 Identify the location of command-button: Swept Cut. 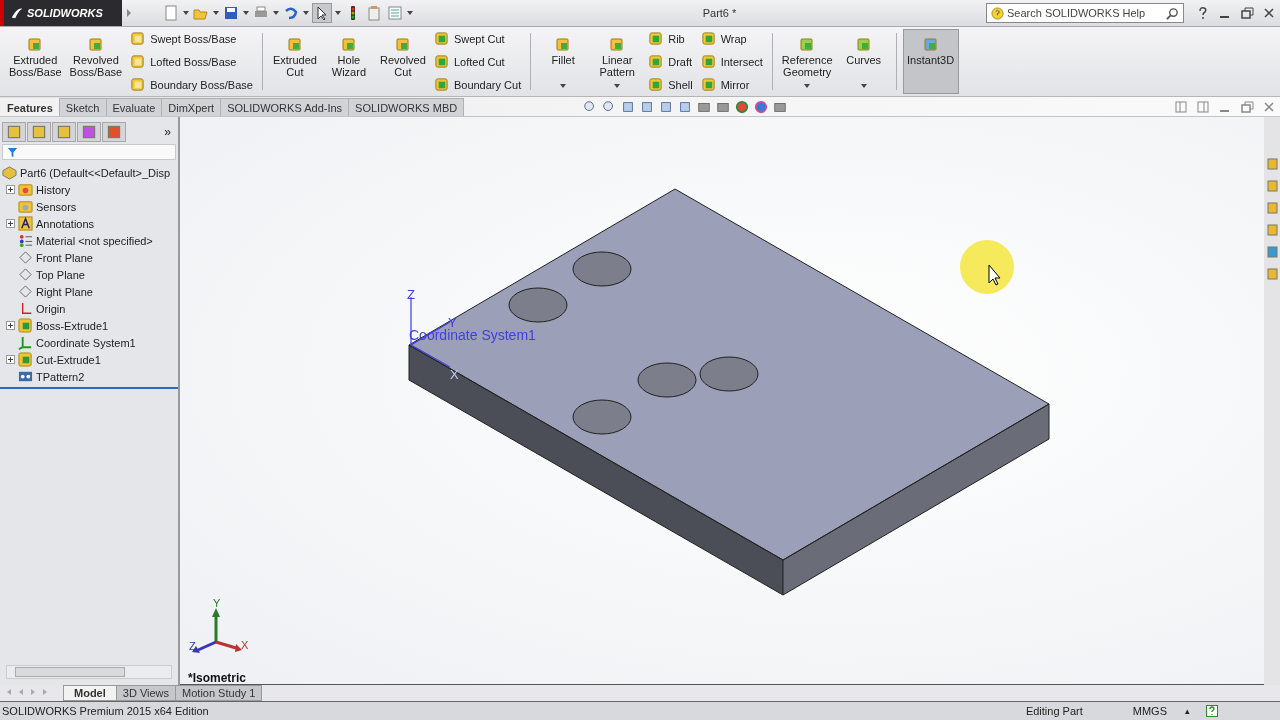
(477, 38).